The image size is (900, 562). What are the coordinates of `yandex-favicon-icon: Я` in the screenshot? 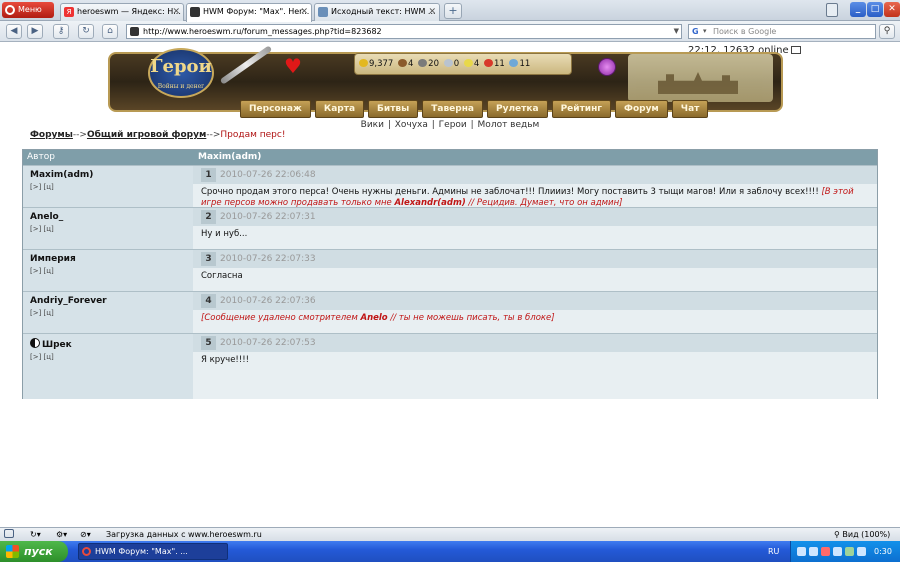 It's located at (69, 12).